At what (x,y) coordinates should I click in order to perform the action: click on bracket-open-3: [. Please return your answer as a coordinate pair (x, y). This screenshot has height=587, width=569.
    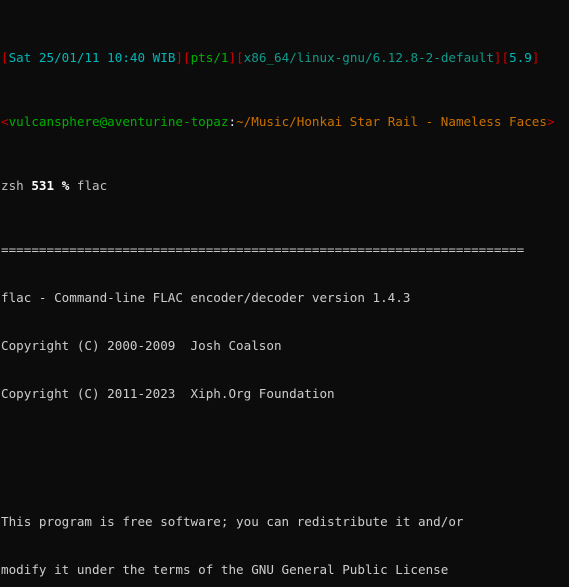
    Looking at the image, I should click on (240, 57).